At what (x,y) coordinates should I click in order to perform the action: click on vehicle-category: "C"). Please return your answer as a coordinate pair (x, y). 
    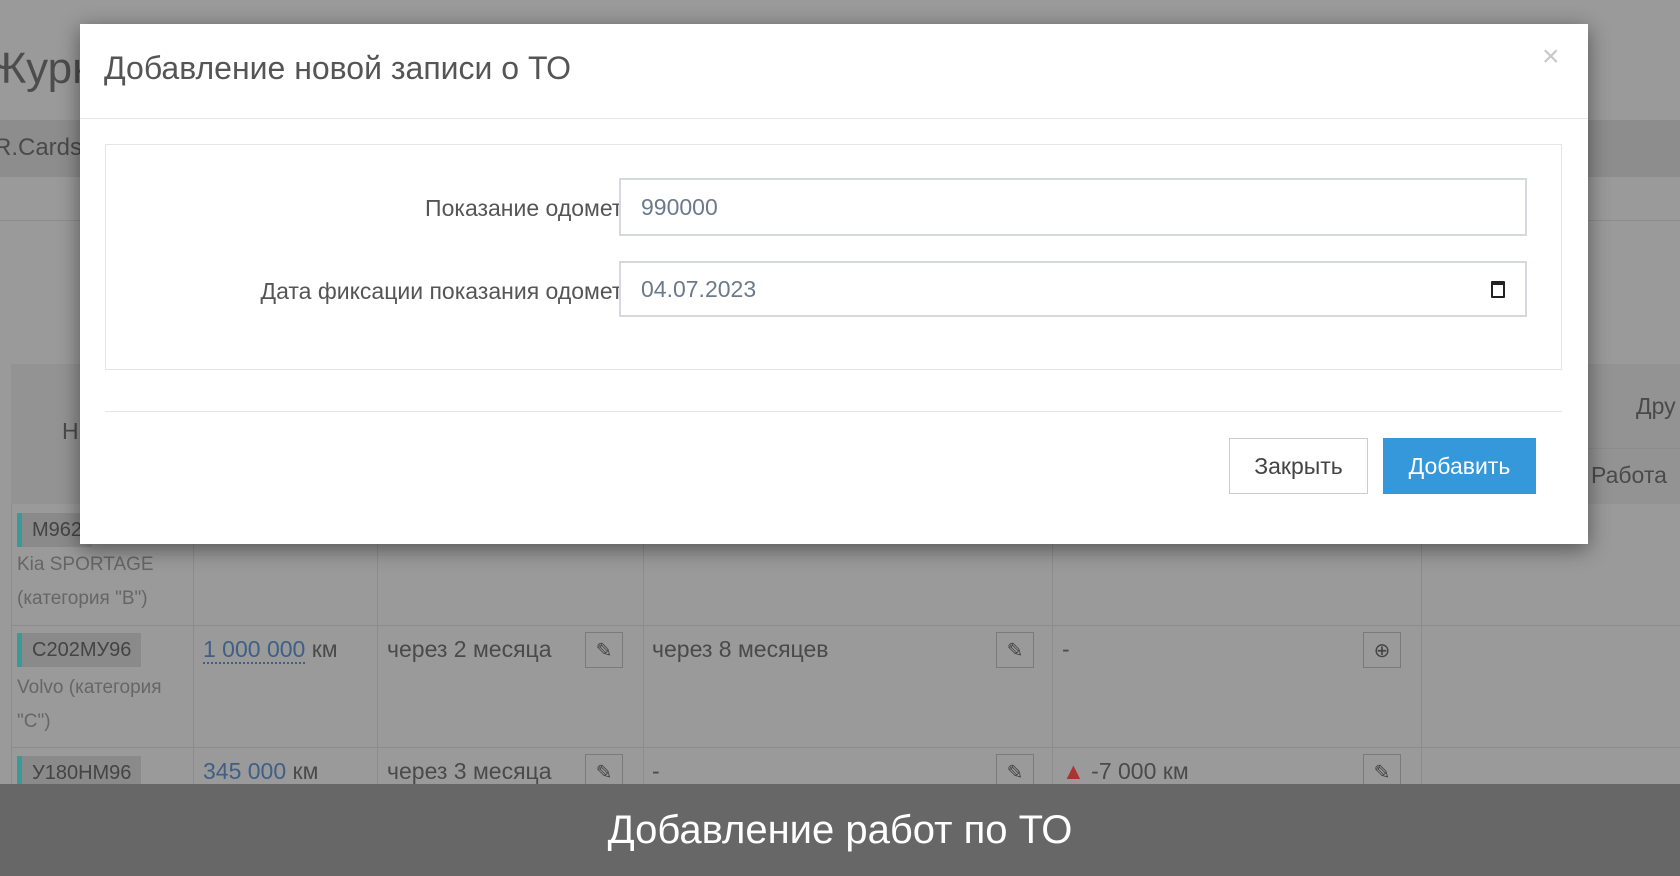
    Looking at the image, I should click on (34, 721).